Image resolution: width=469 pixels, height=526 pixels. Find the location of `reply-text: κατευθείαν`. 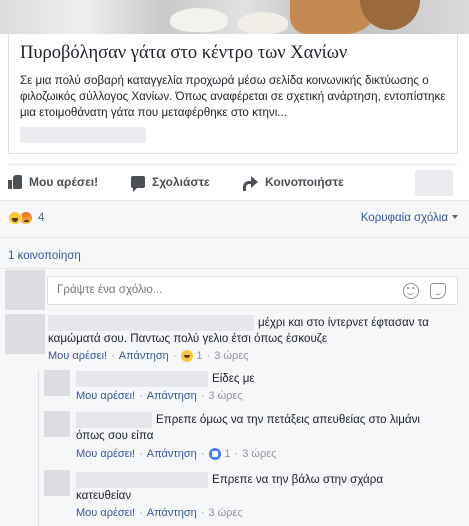

reply-text: κατευθείαν is located at coordinates (104, 495).